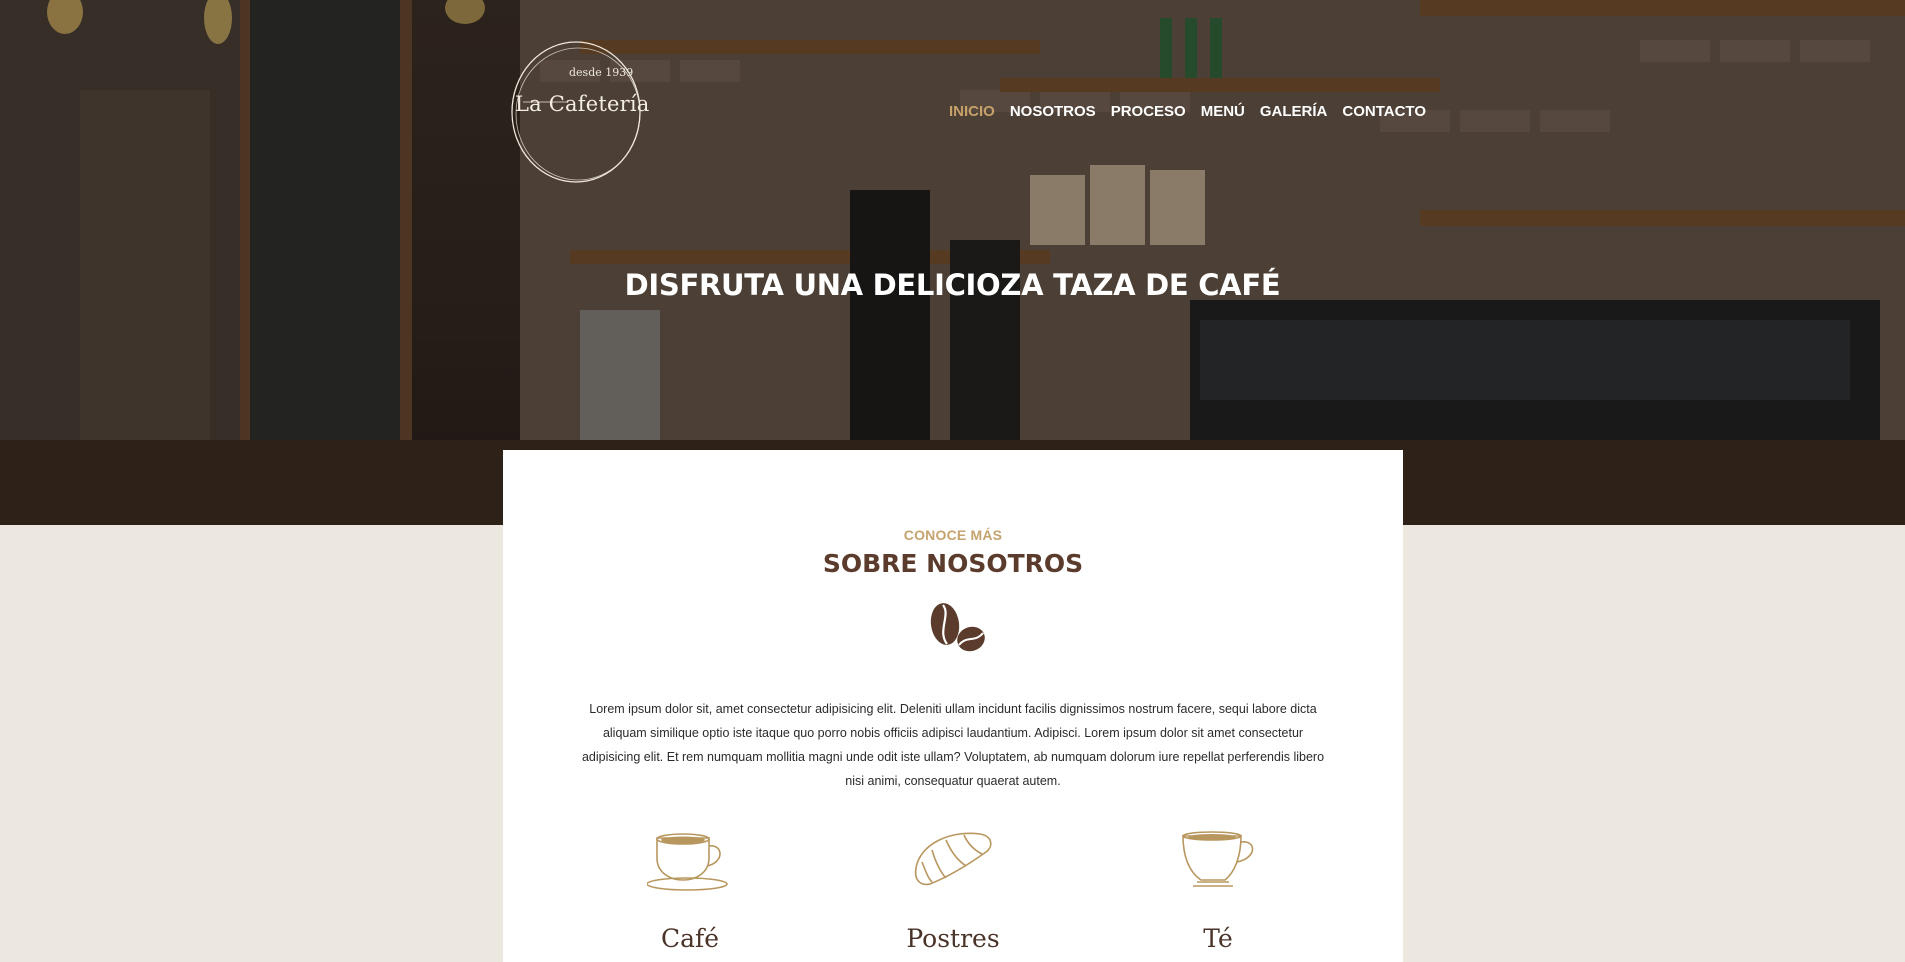  What do you see at coordinates (975, 111) in the screenshot?
I see `nav-item-inicio: INICIO` at bounding box center [975, 111].